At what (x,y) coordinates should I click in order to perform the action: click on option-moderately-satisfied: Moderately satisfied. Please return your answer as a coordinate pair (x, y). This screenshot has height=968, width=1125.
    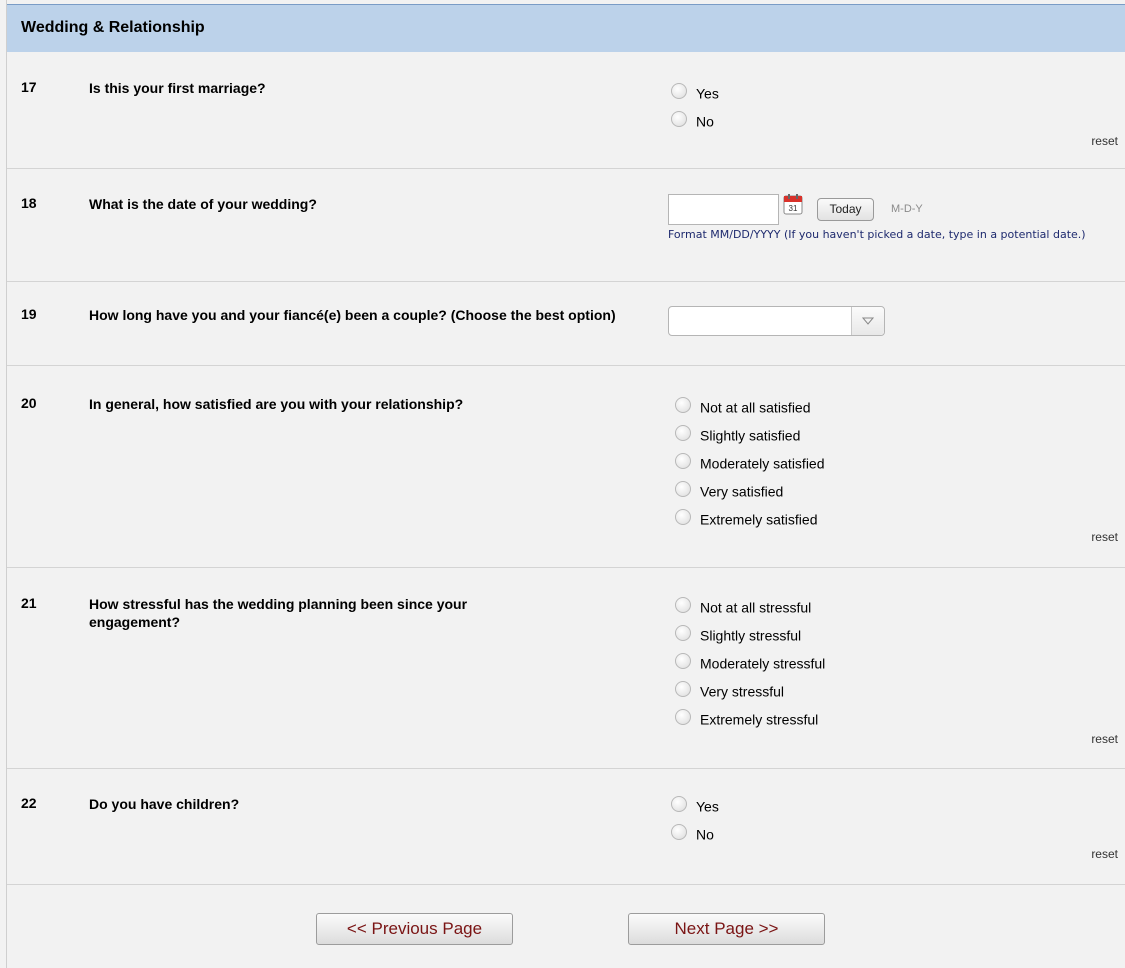
    Looking at the image, I should click on (750, 462).